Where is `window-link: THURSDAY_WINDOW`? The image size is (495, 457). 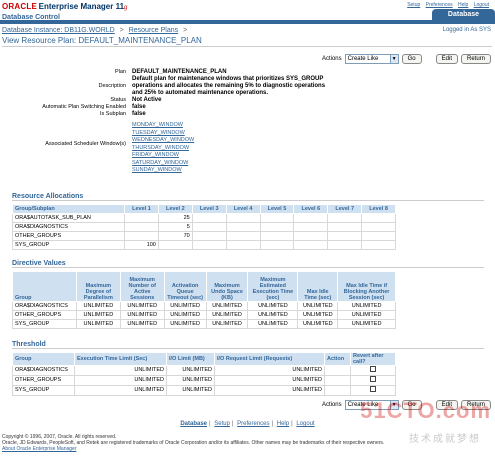
window-link: THURSDAY_WINDOW is located at coordinates (163, 149).